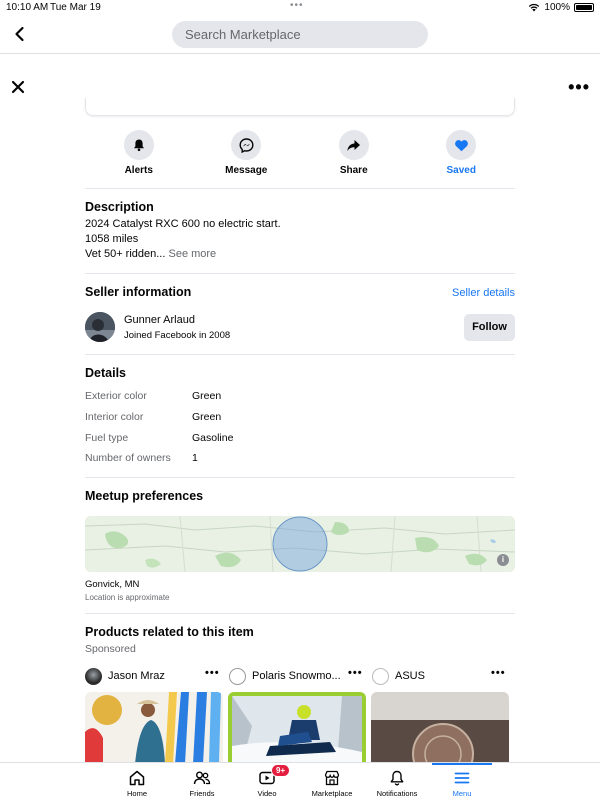  I want to click on more-options-button: •••, so click(579, 87).